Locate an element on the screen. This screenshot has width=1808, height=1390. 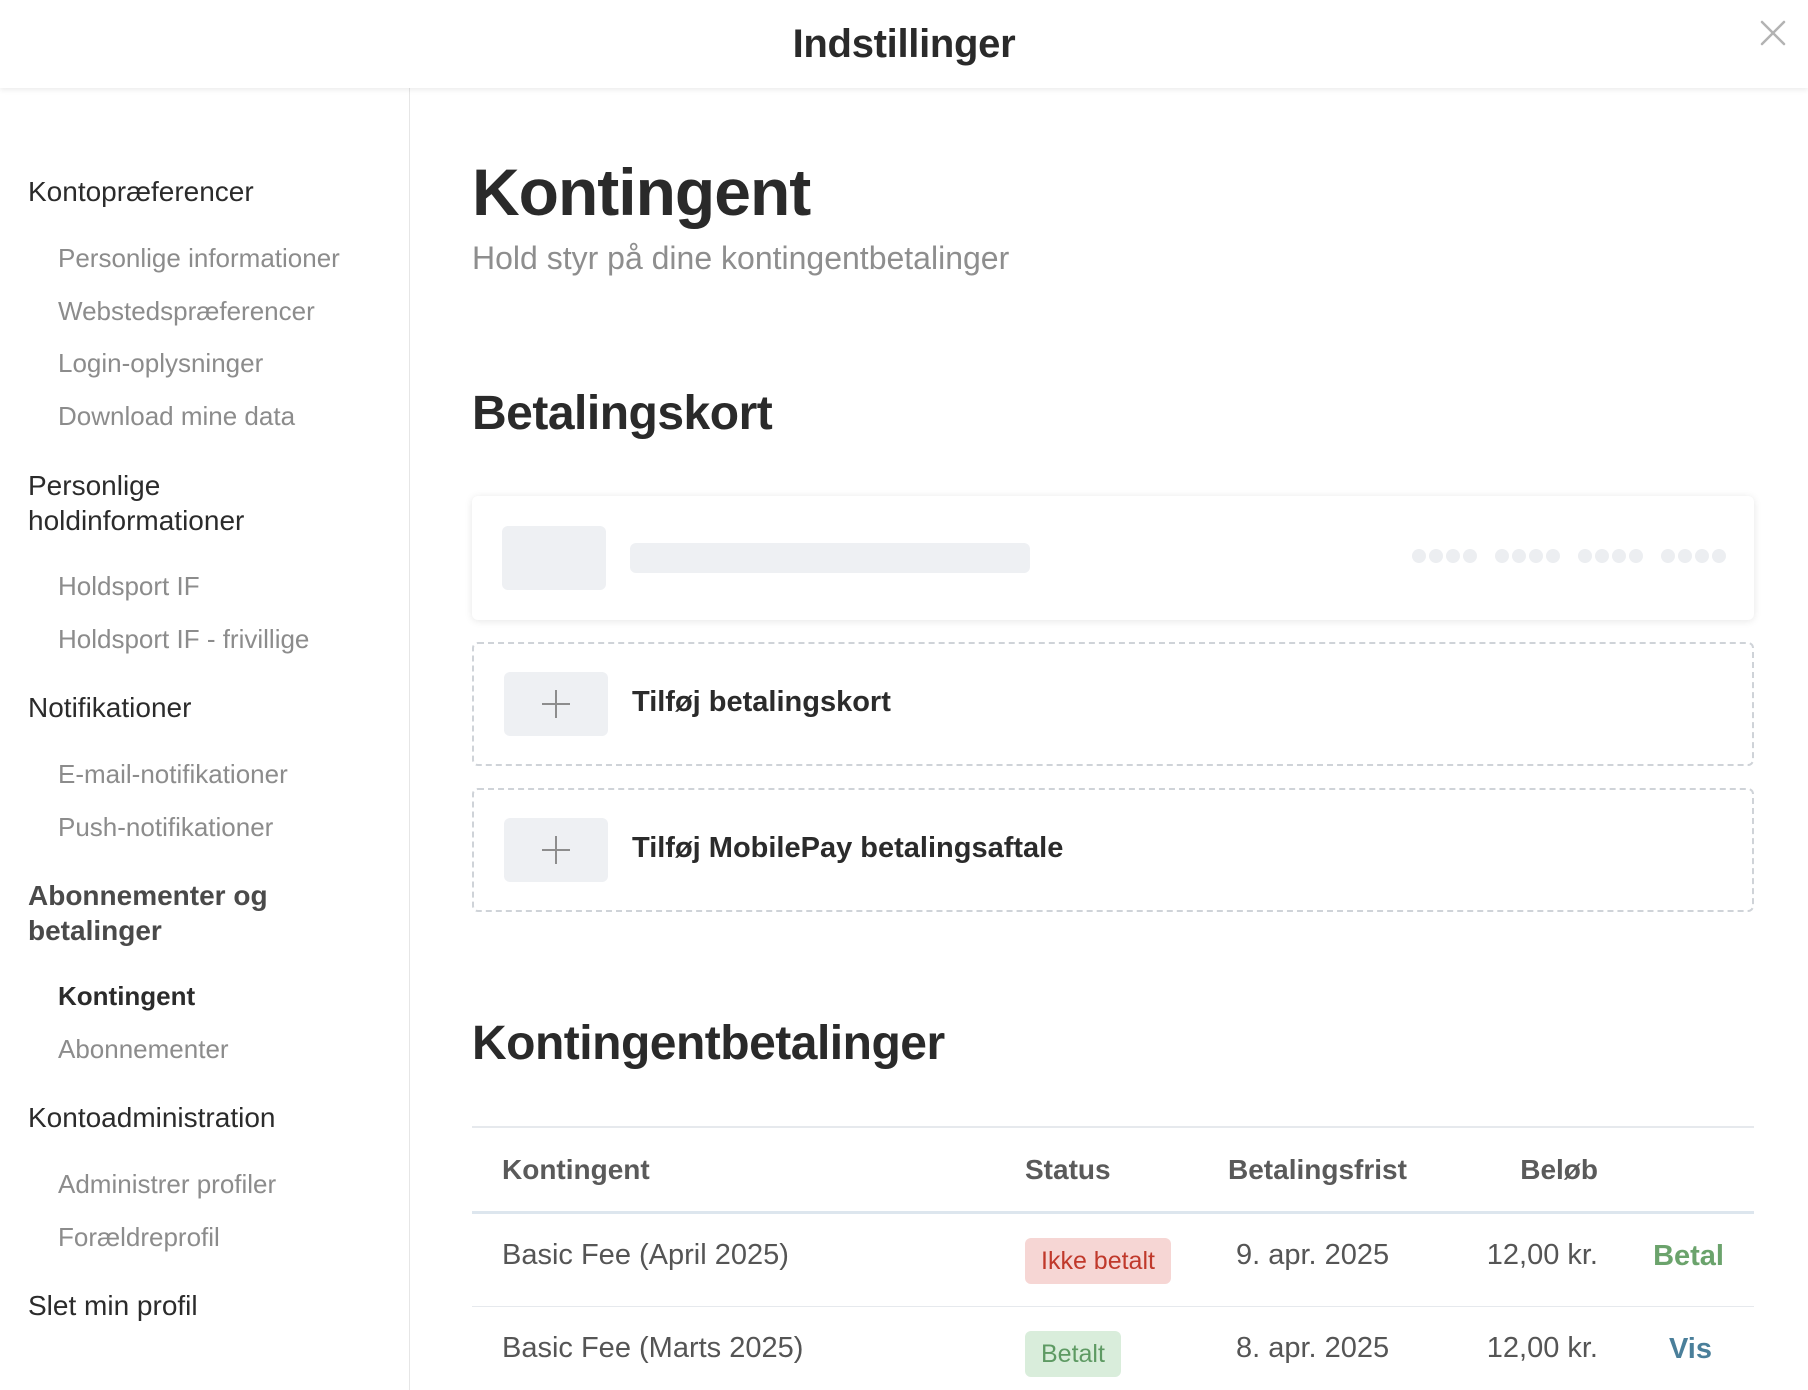
close-icon is located at coordinates (1773, 33).